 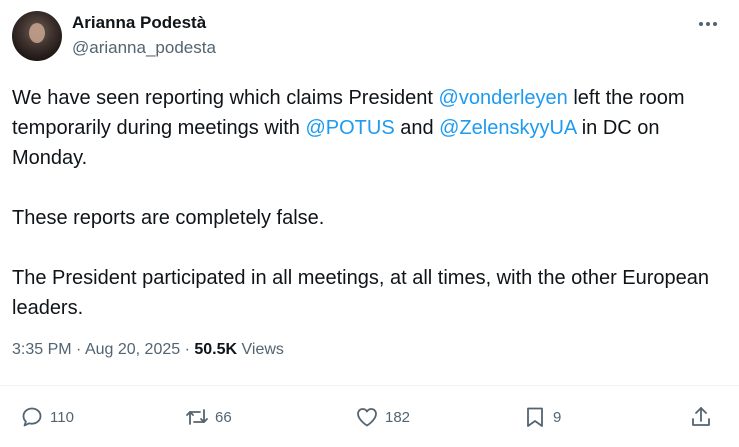 I want to click on more-options-button, so click(x=708, y=24).